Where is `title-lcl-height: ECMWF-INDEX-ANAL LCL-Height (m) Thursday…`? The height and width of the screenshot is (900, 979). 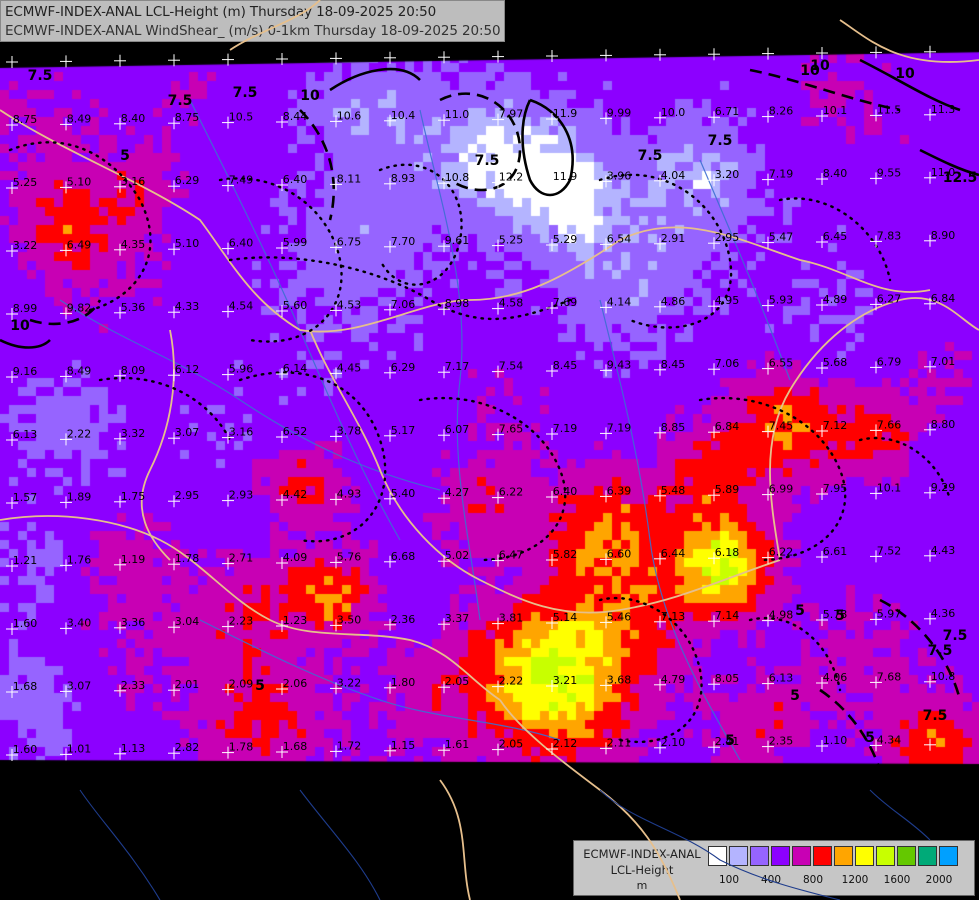 title-lcl-height: ECMWF-INDEX-ANAL LCL-Height (m) Thursday… is located at coordinates (221, 12).